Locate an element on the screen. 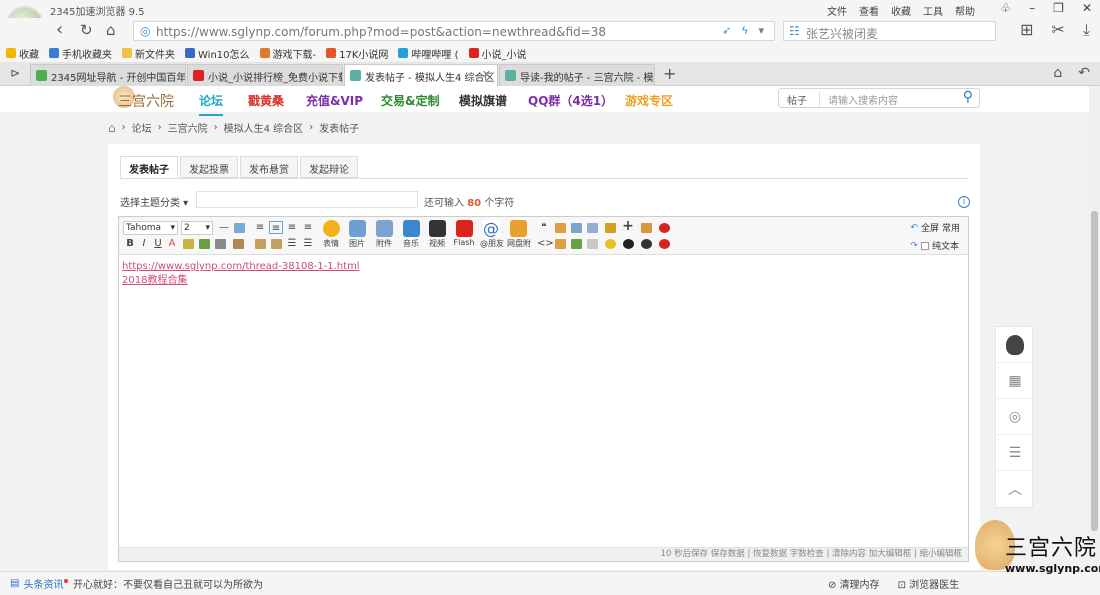 The image size is (1100, 595). clean-memory-button: ⊘ 清理内存 is located at coordinates (854, 583).